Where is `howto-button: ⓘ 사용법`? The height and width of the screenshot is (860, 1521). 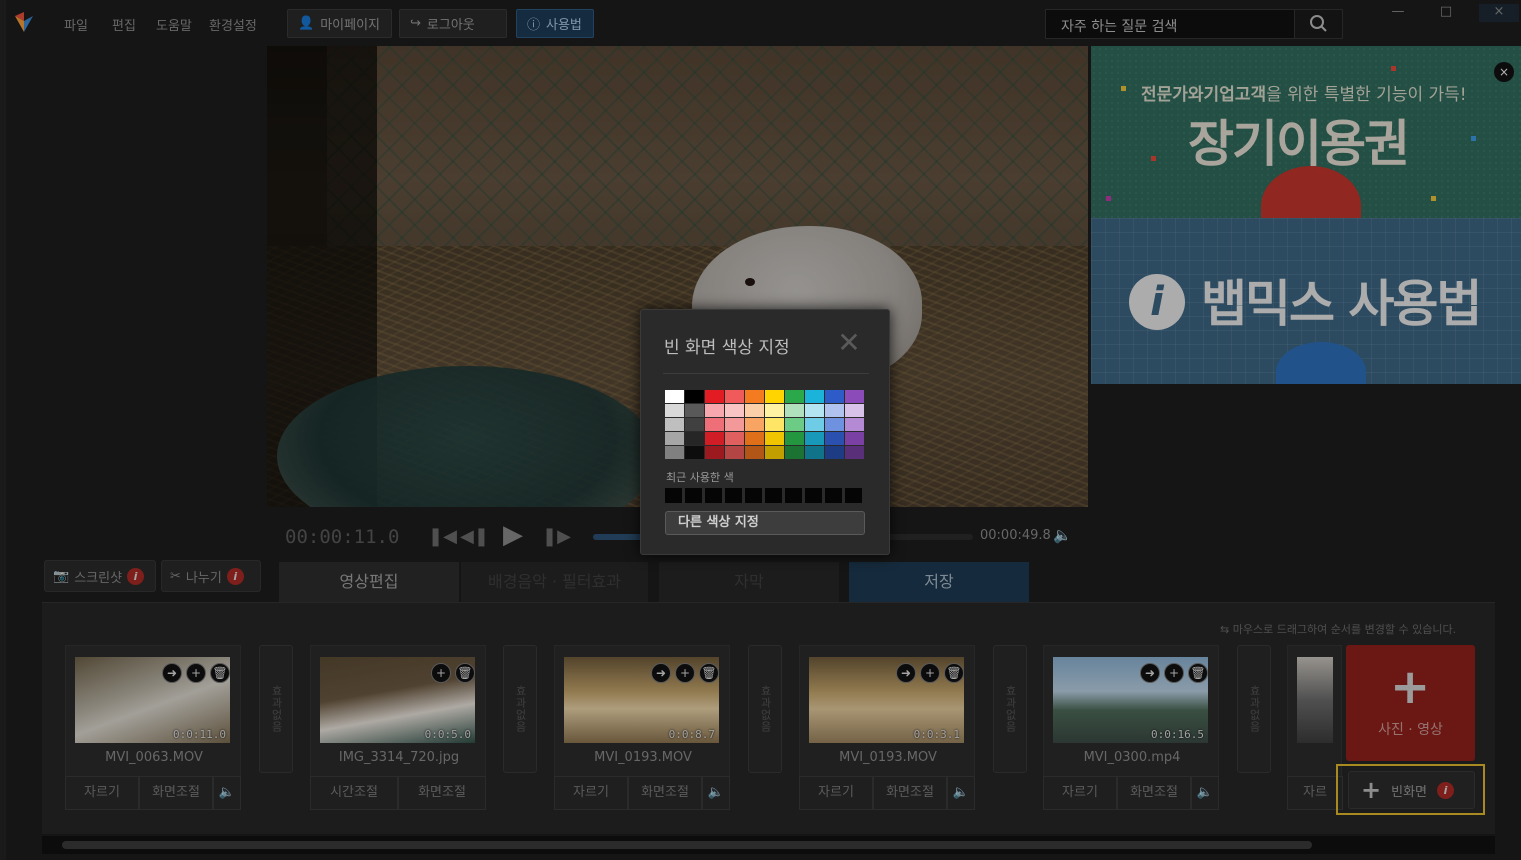 howto-button: ⓘ 사용법 is located at coordinates (555, 23).